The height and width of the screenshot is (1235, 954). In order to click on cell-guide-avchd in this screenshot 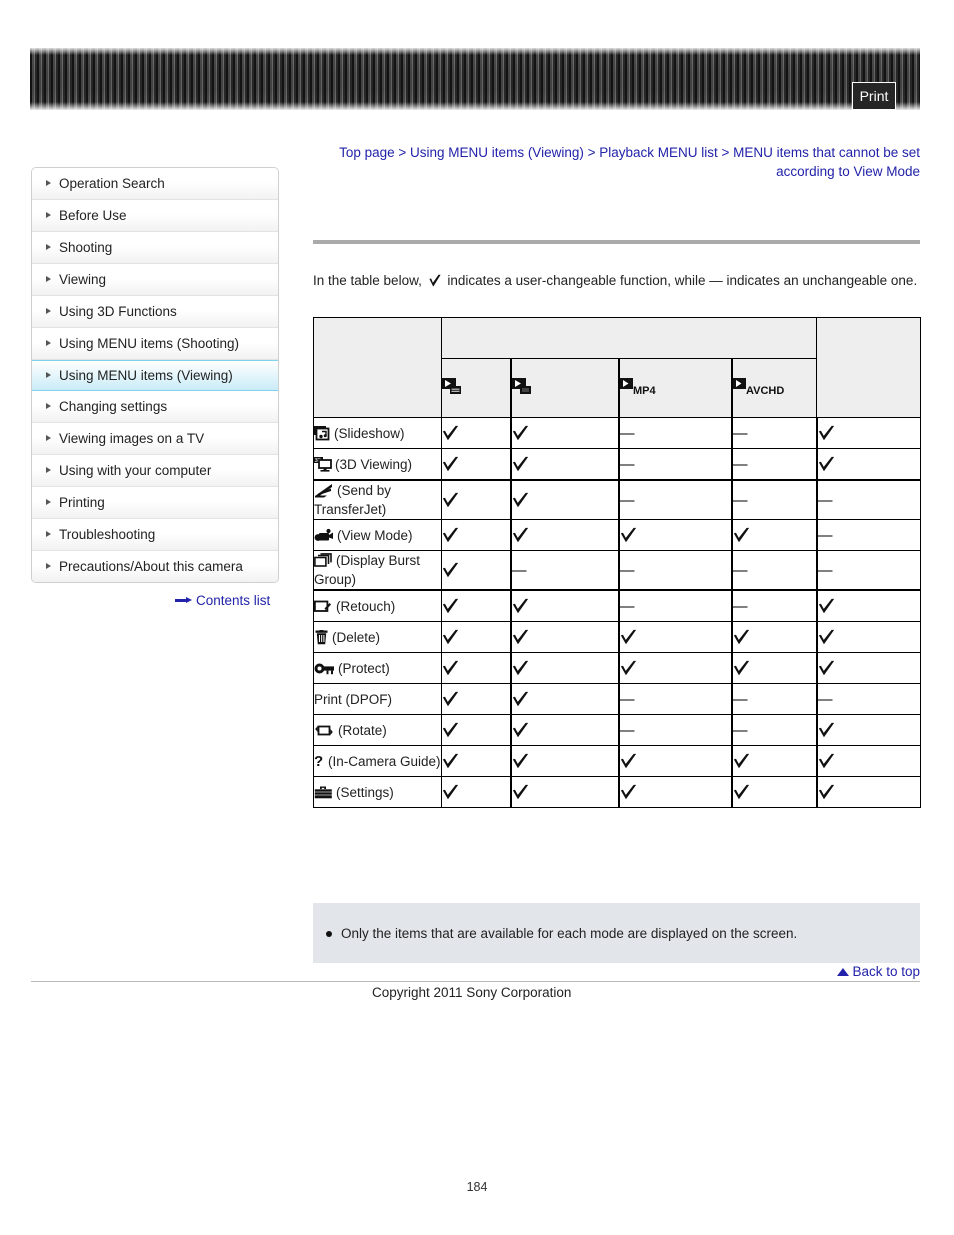, I will do `click(773, 761)`.